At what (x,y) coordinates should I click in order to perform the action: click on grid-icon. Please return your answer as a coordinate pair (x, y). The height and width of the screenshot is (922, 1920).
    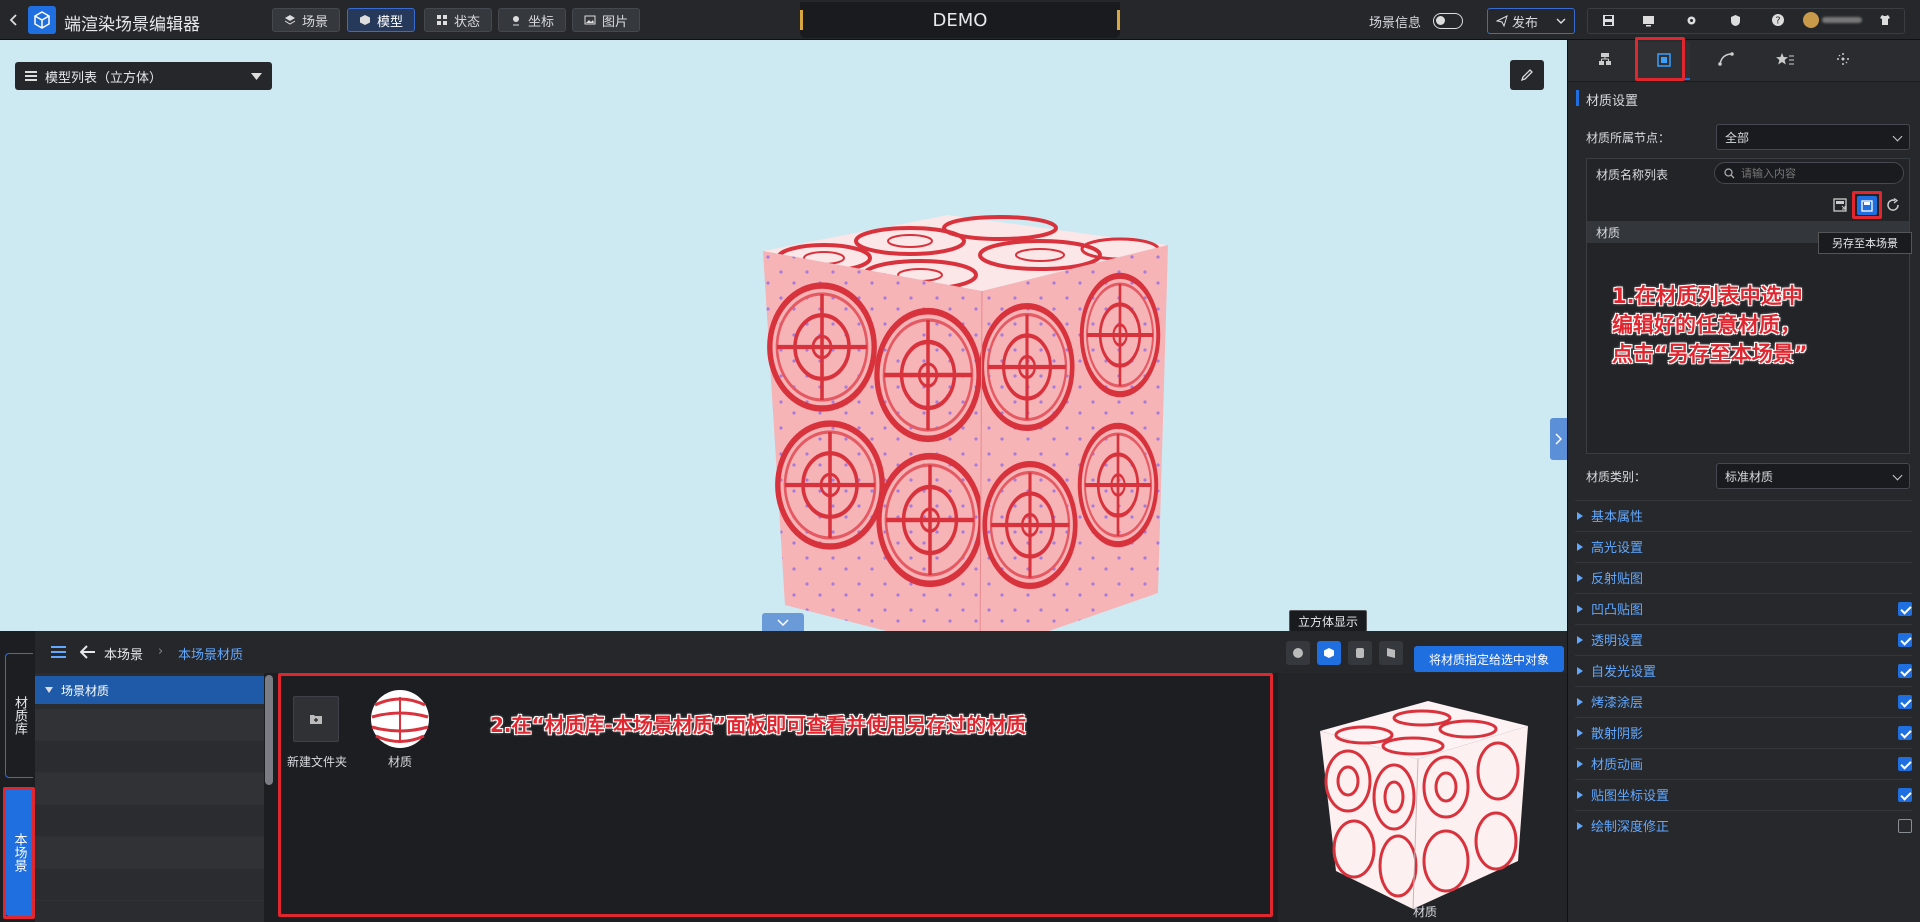
    Looking at the image, I should click on (441, 20).